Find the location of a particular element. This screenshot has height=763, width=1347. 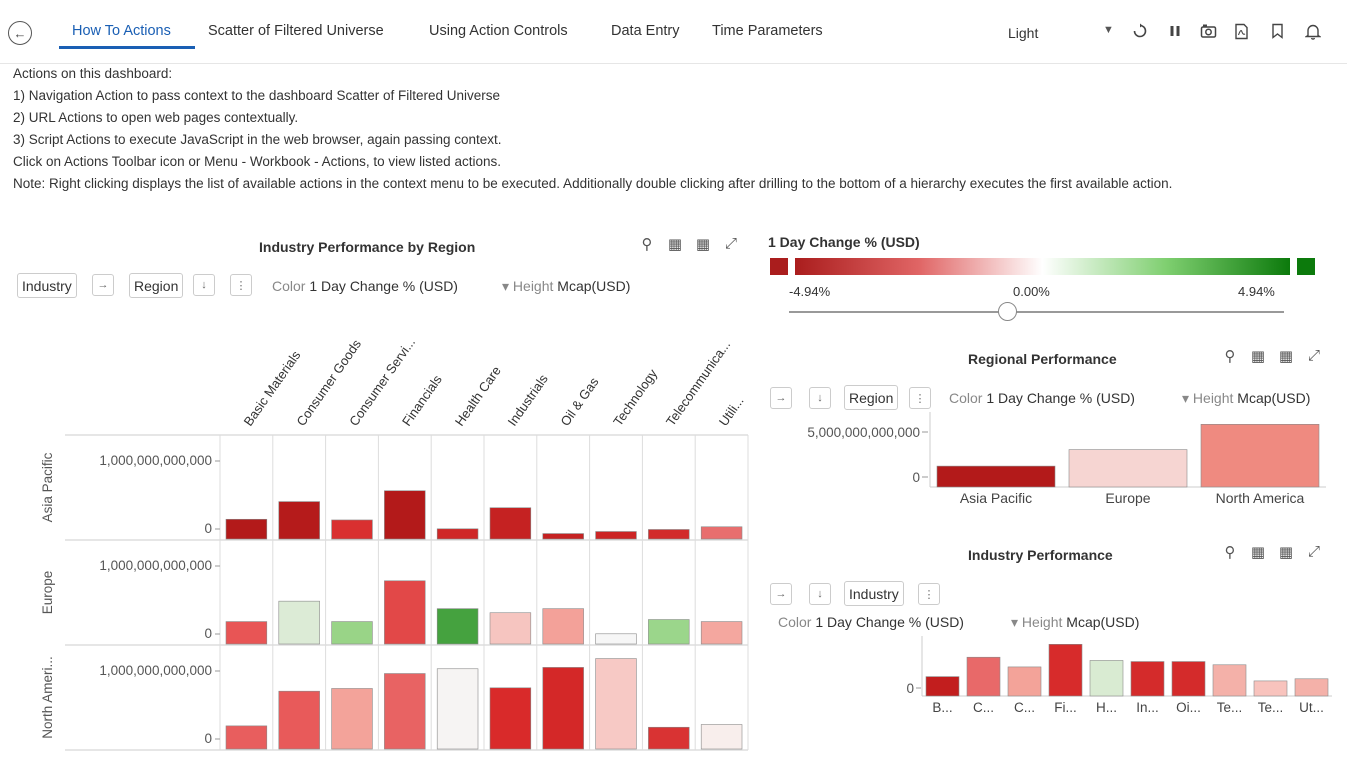

industry-by-region-title: Industry Performance by Region is located at coordinates (367, 247).